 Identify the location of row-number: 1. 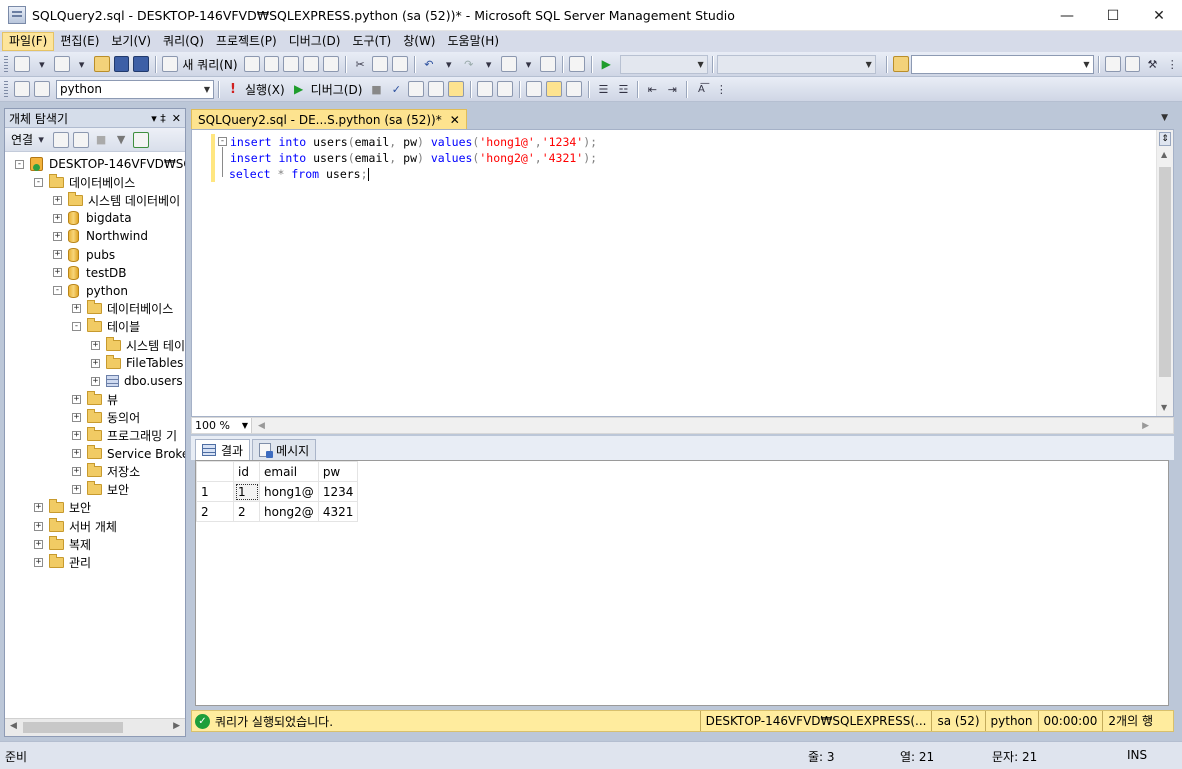
(215, 491).